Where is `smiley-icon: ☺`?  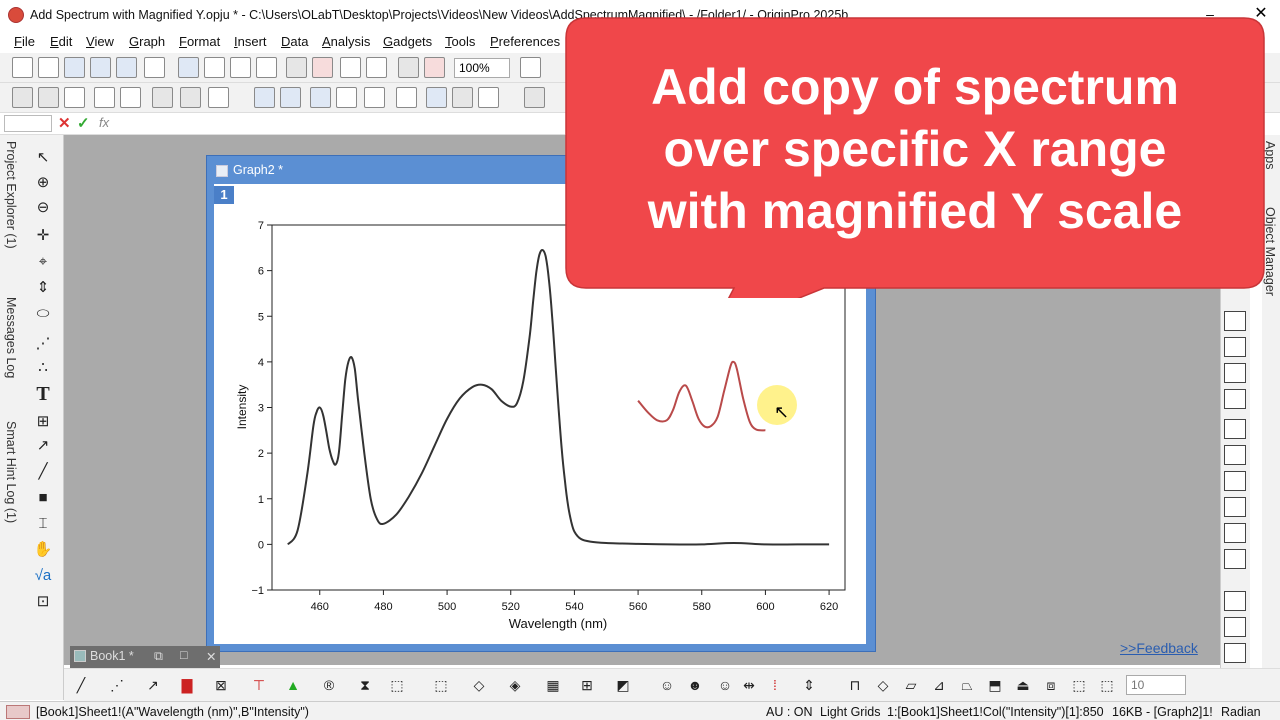 smiley-icon: ☺ is located at coordinates (725, 685).